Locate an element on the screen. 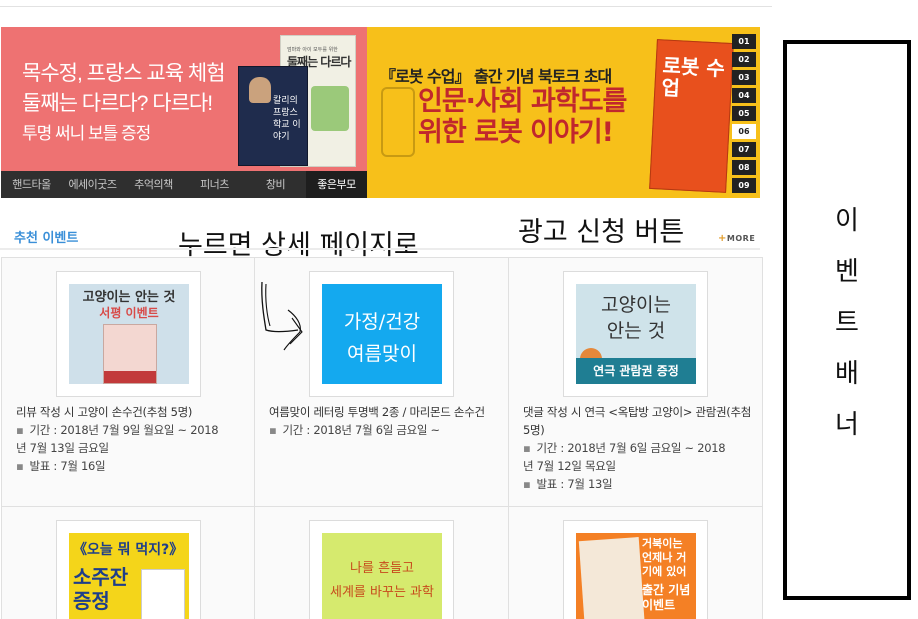  banner-headline-1: 목수정, 프랑스 교육 체험 is located at coordinates (124, 73).